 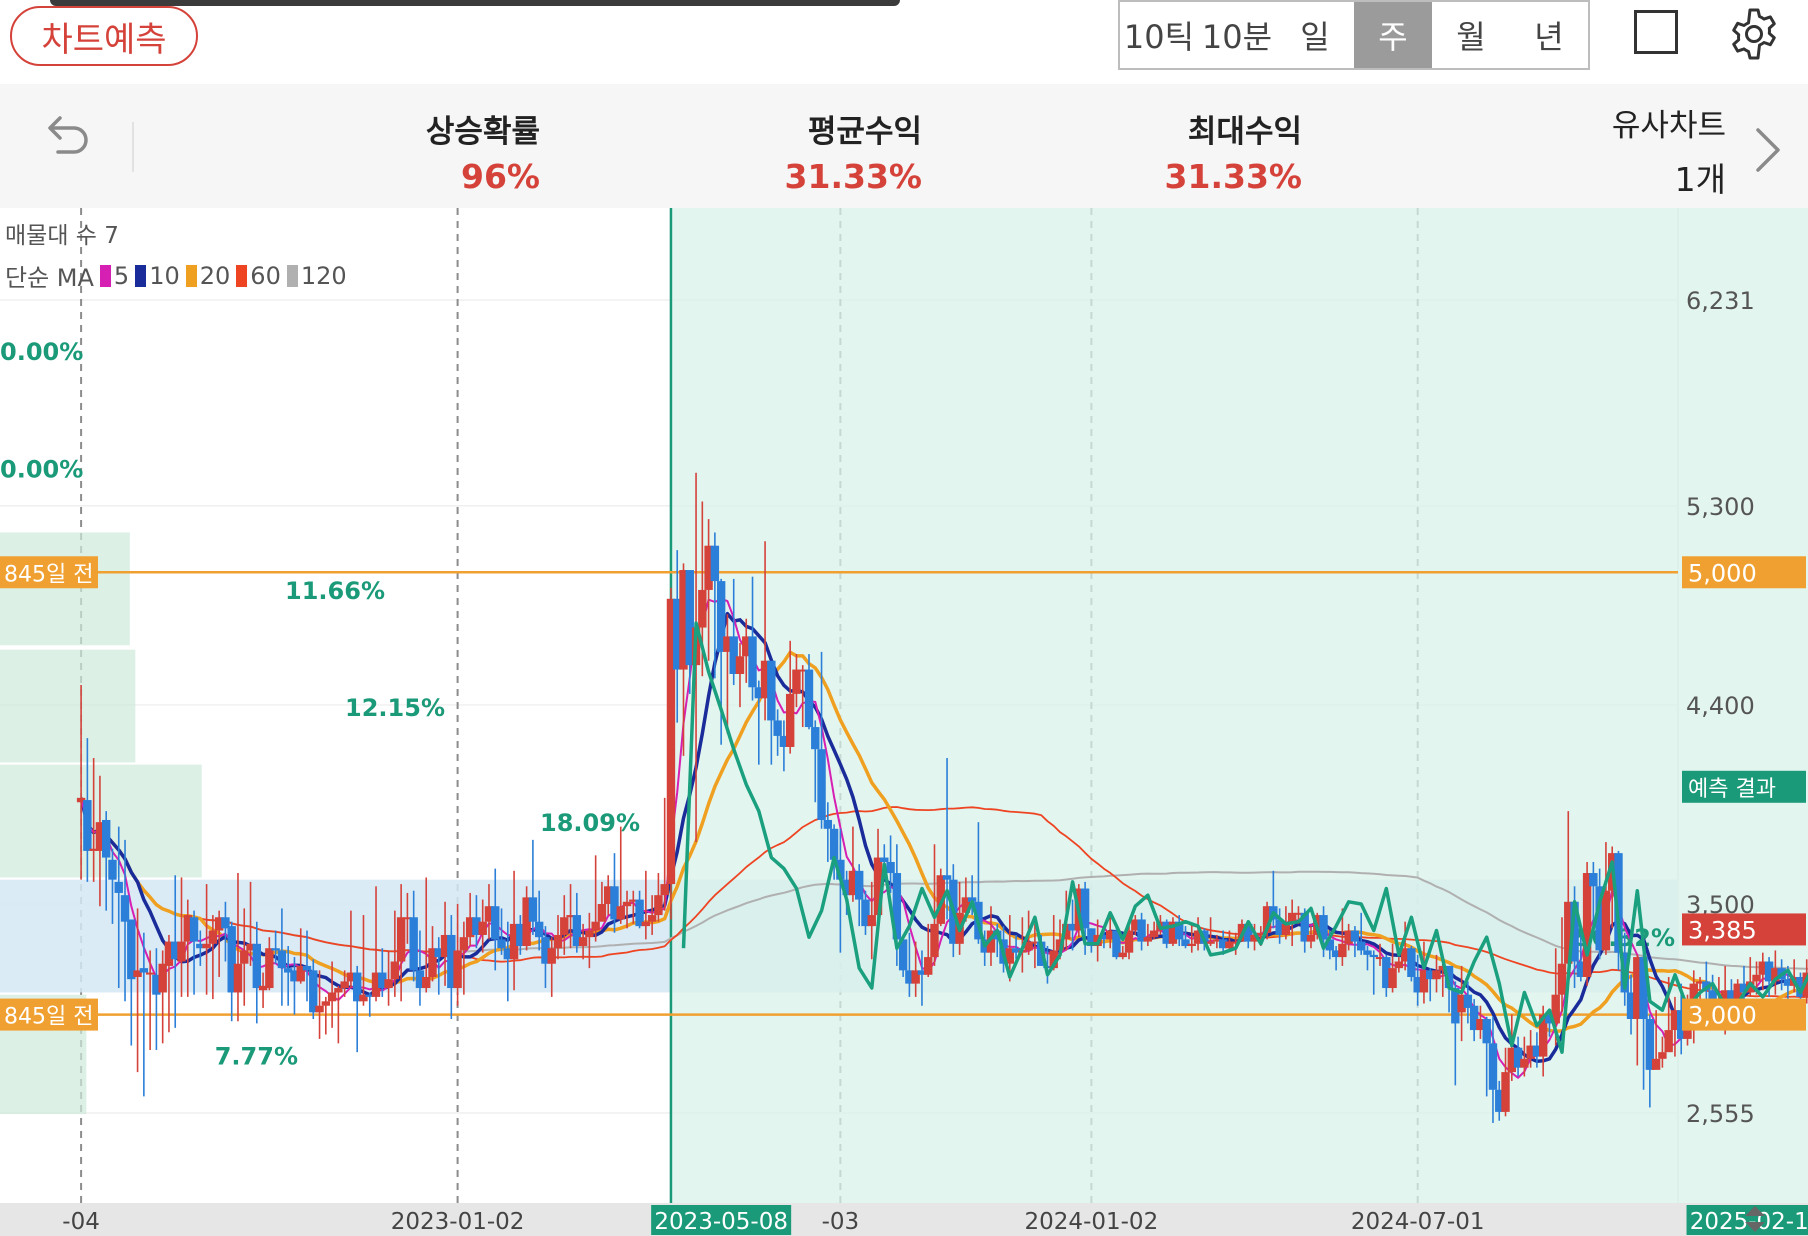 I want to click on top-toolbar: 차트예측 10틱 10분 일 주 월 년, so click(x=904, y=42).